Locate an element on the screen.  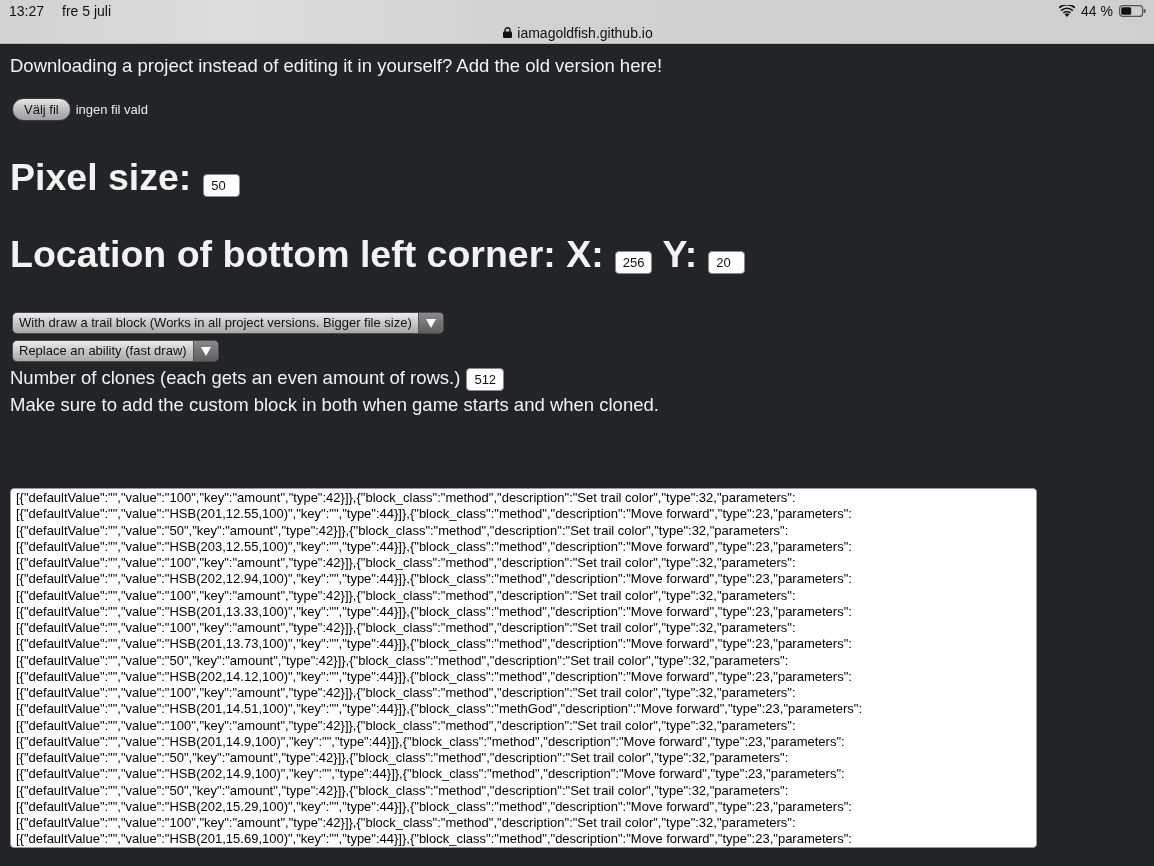
wifi-icon is located at coordinates (1067, 11).